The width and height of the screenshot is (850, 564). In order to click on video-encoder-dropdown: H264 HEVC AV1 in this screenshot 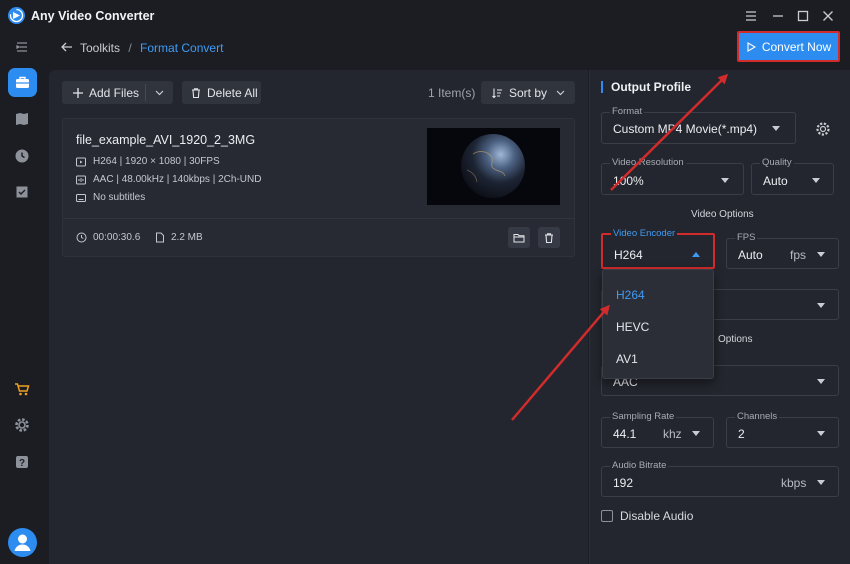, I will do `click(658, 324)`.